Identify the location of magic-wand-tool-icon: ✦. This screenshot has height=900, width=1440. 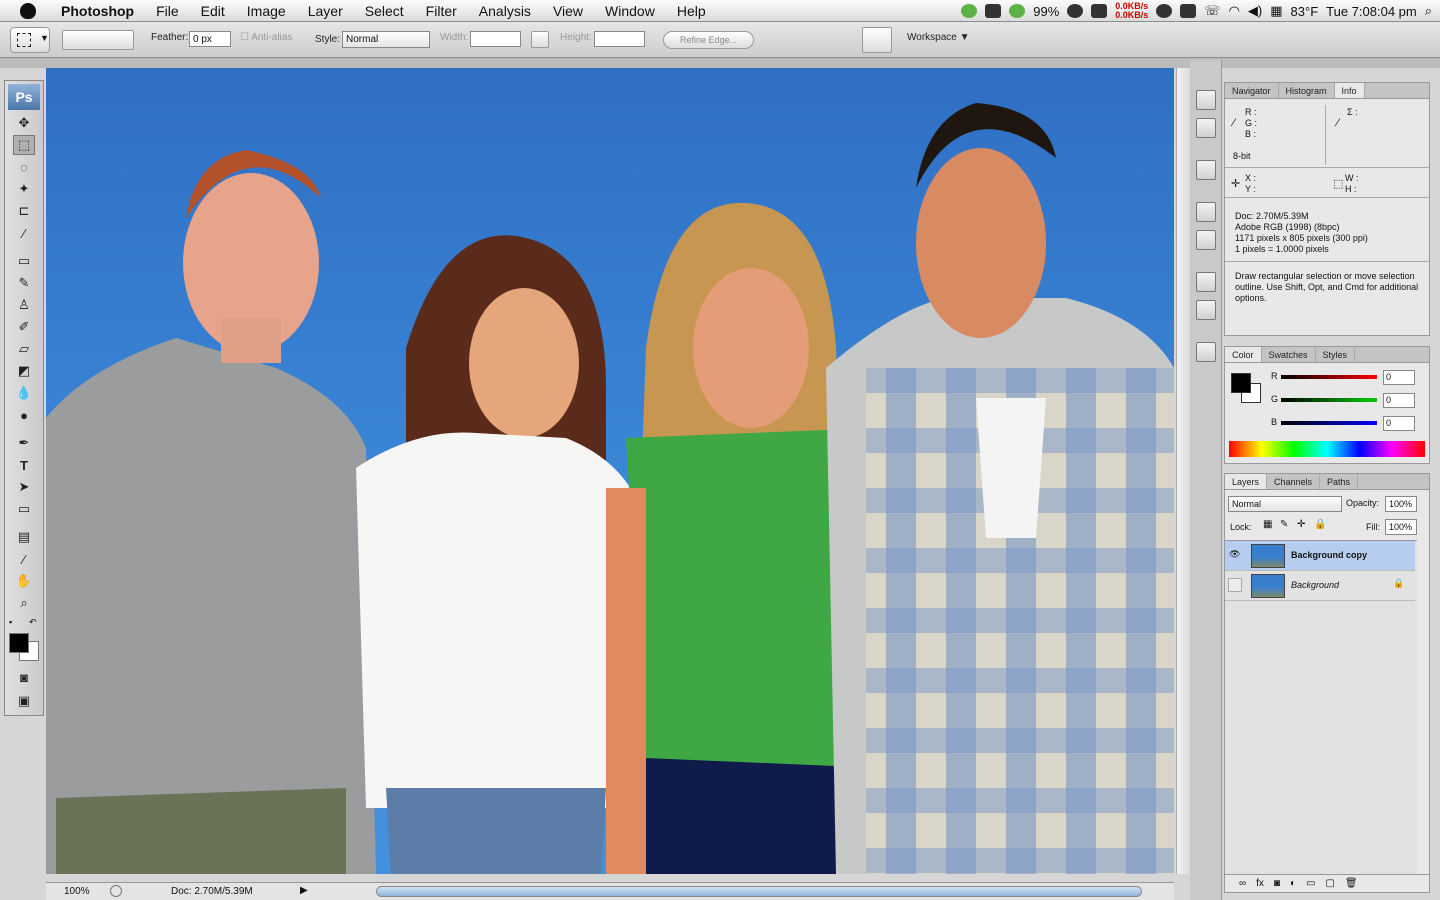
(24, 189).